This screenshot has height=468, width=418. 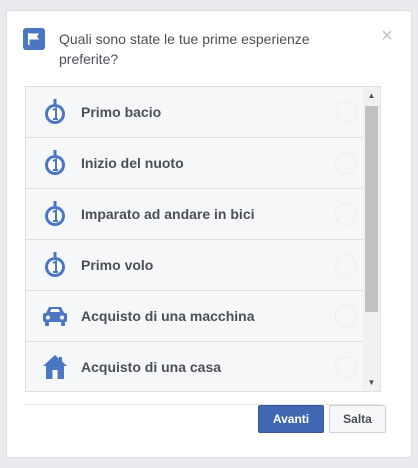 I want to click on flag-icon, so click(x=34, y=39).